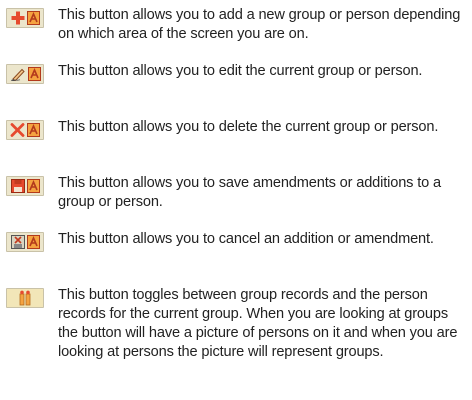 This screenshot has width=472, height=400. I want to click on edit-button, so click(25, 74).